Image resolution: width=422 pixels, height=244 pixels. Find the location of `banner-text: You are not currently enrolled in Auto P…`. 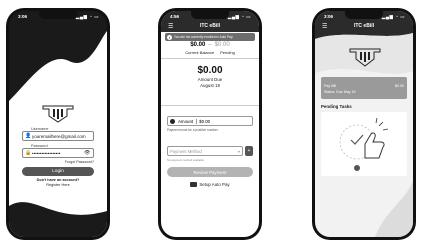

banner-text: You are not currently enrolled in Auto P… is located at coordinates (204, 37).